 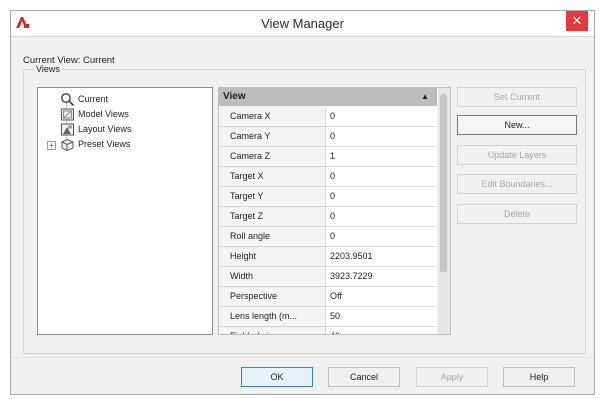 I want to click on property-value: Off, so click(x=381, y=296).